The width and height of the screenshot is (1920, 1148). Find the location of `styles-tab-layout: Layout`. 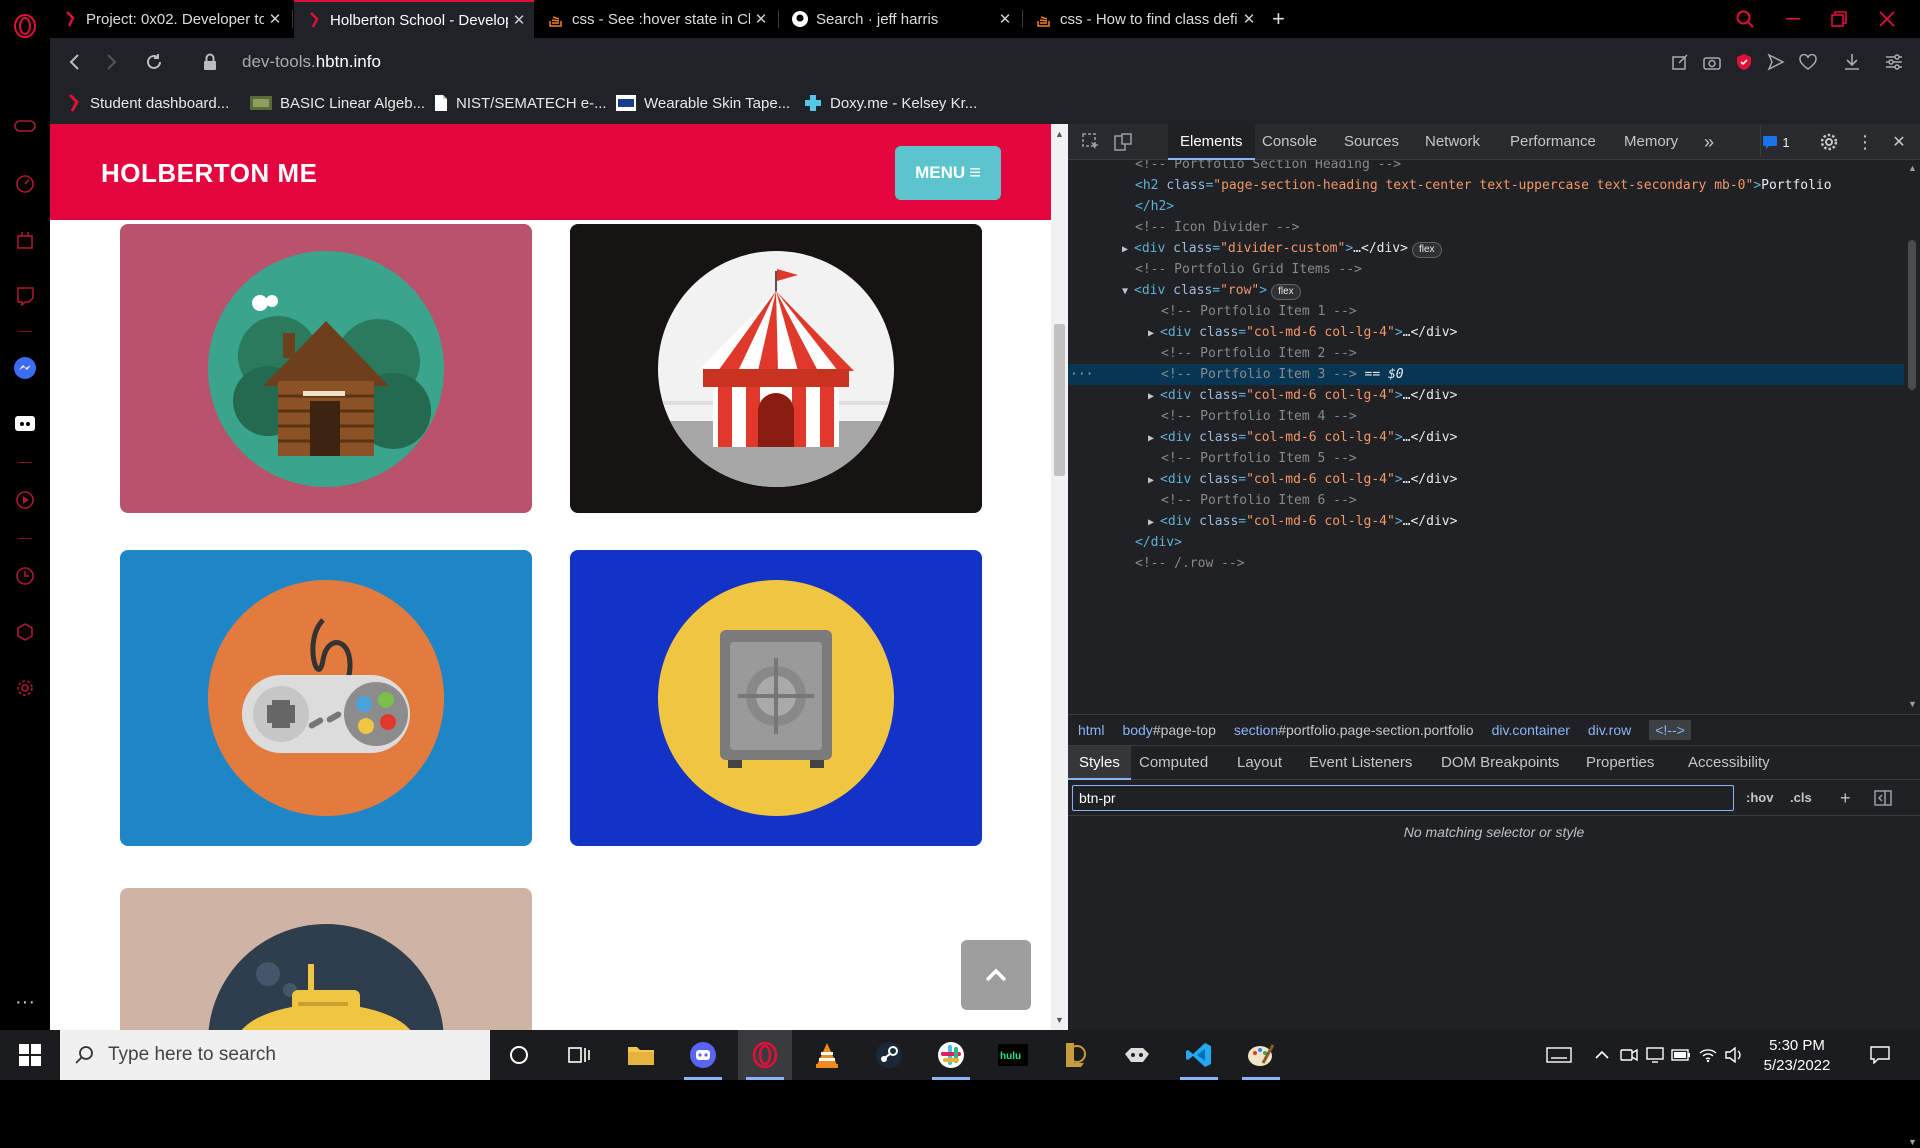

styles-tab-layout: Layout is located at coordinates (1259, 763).